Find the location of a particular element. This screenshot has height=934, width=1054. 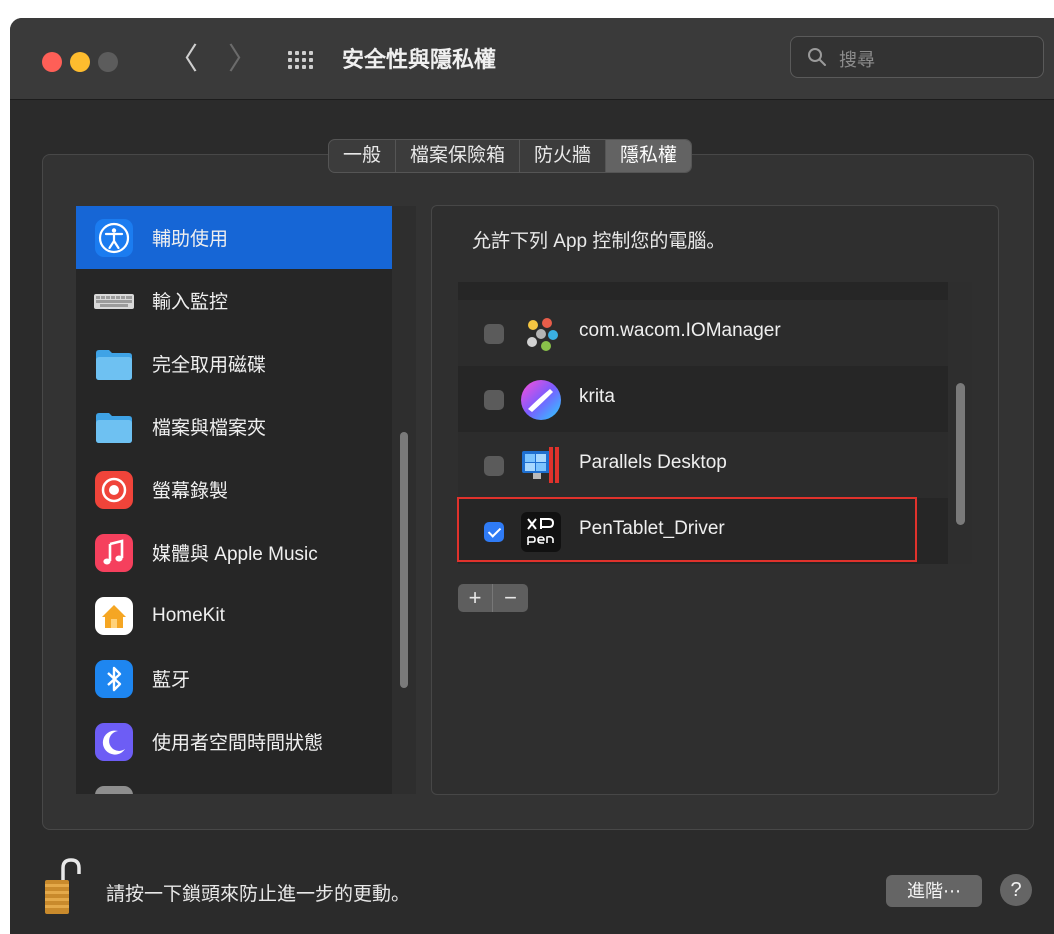

back-button: 〈 is located at coordinates (183, 60).